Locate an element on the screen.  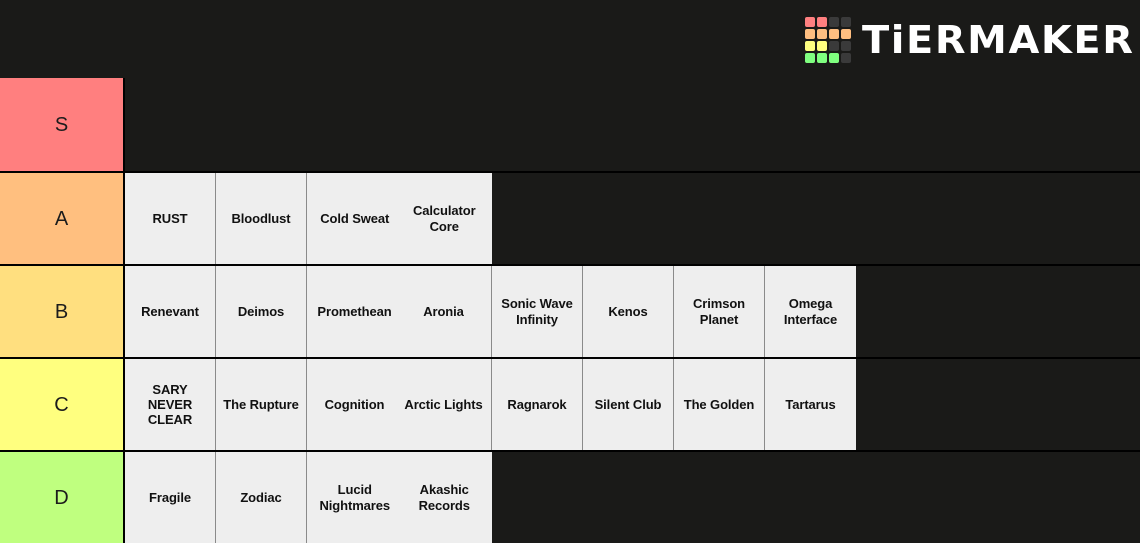
tier-item-ragnarok: Ragnarok is located at coordinates (537, 404).